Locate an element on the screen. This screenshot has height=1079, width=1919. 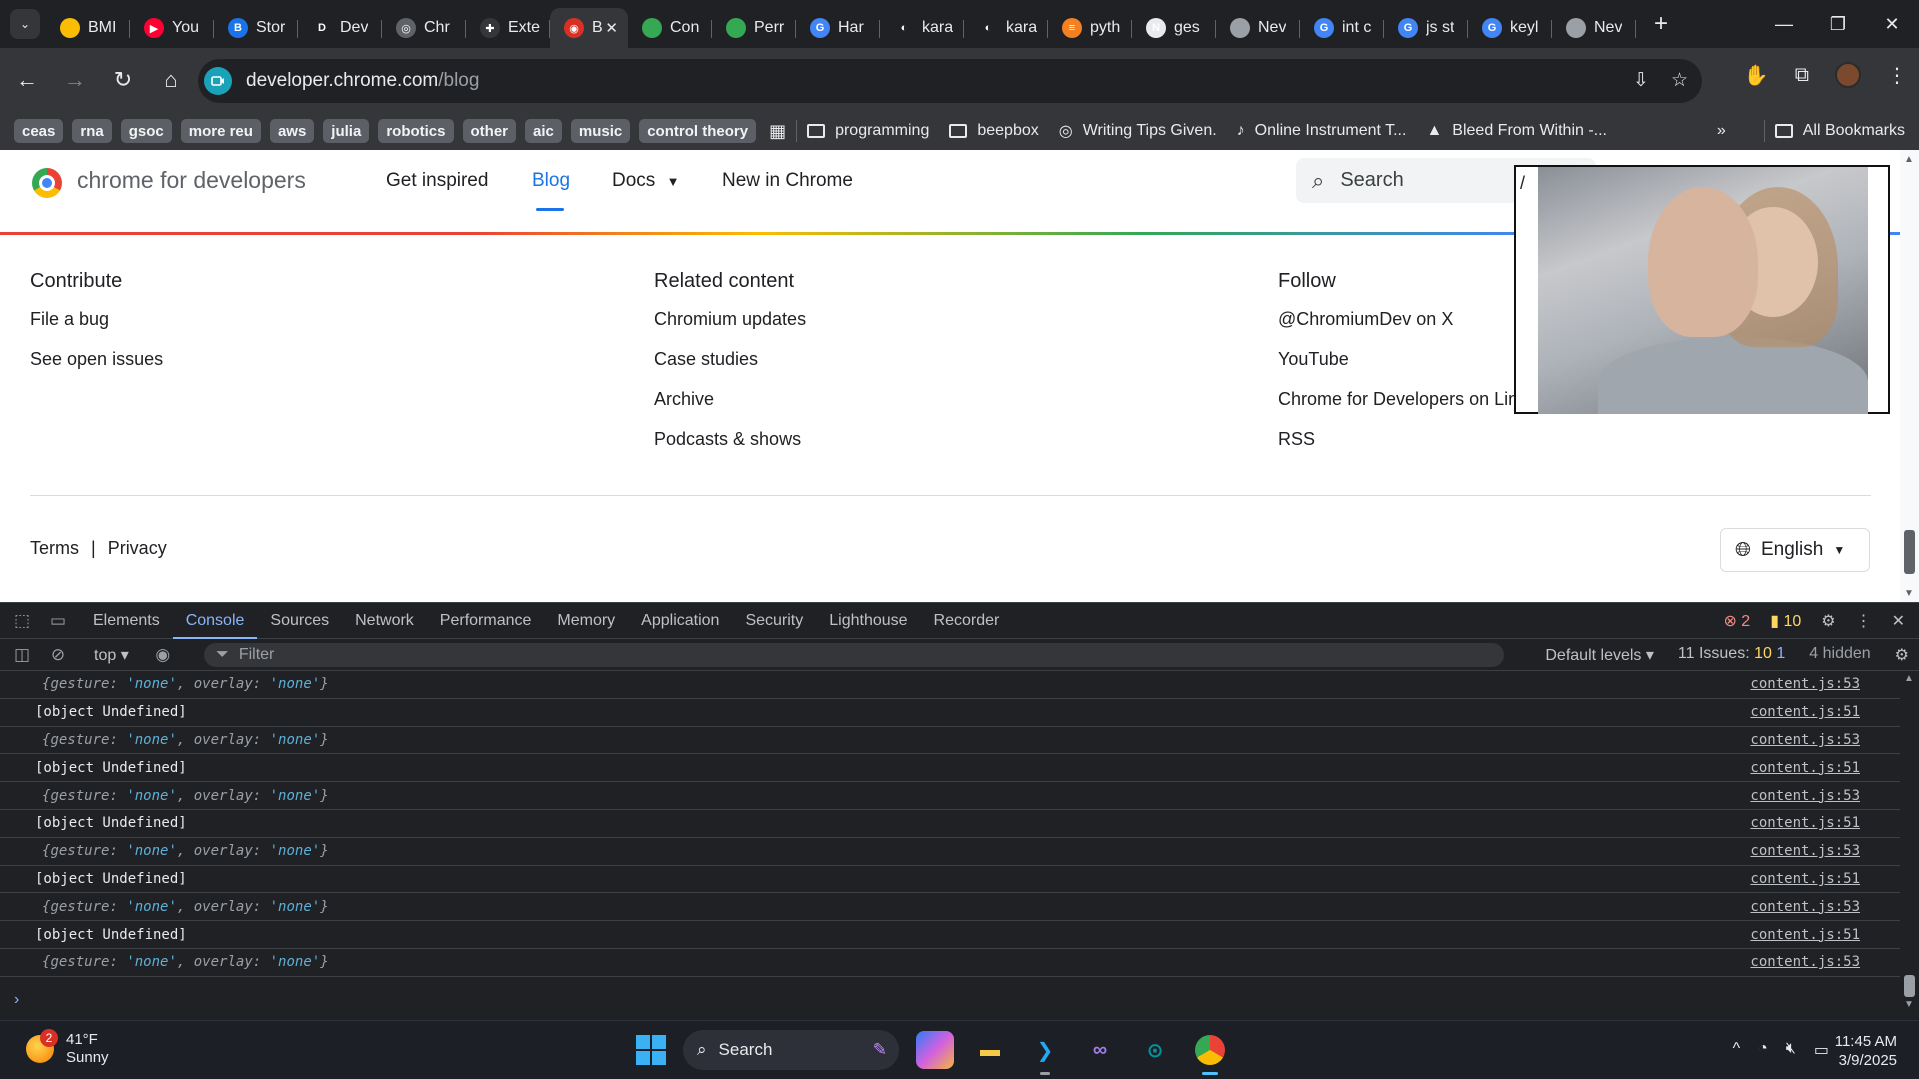
console-scrollbar: ▲ ▼ is located at coordinates (1909, 846).